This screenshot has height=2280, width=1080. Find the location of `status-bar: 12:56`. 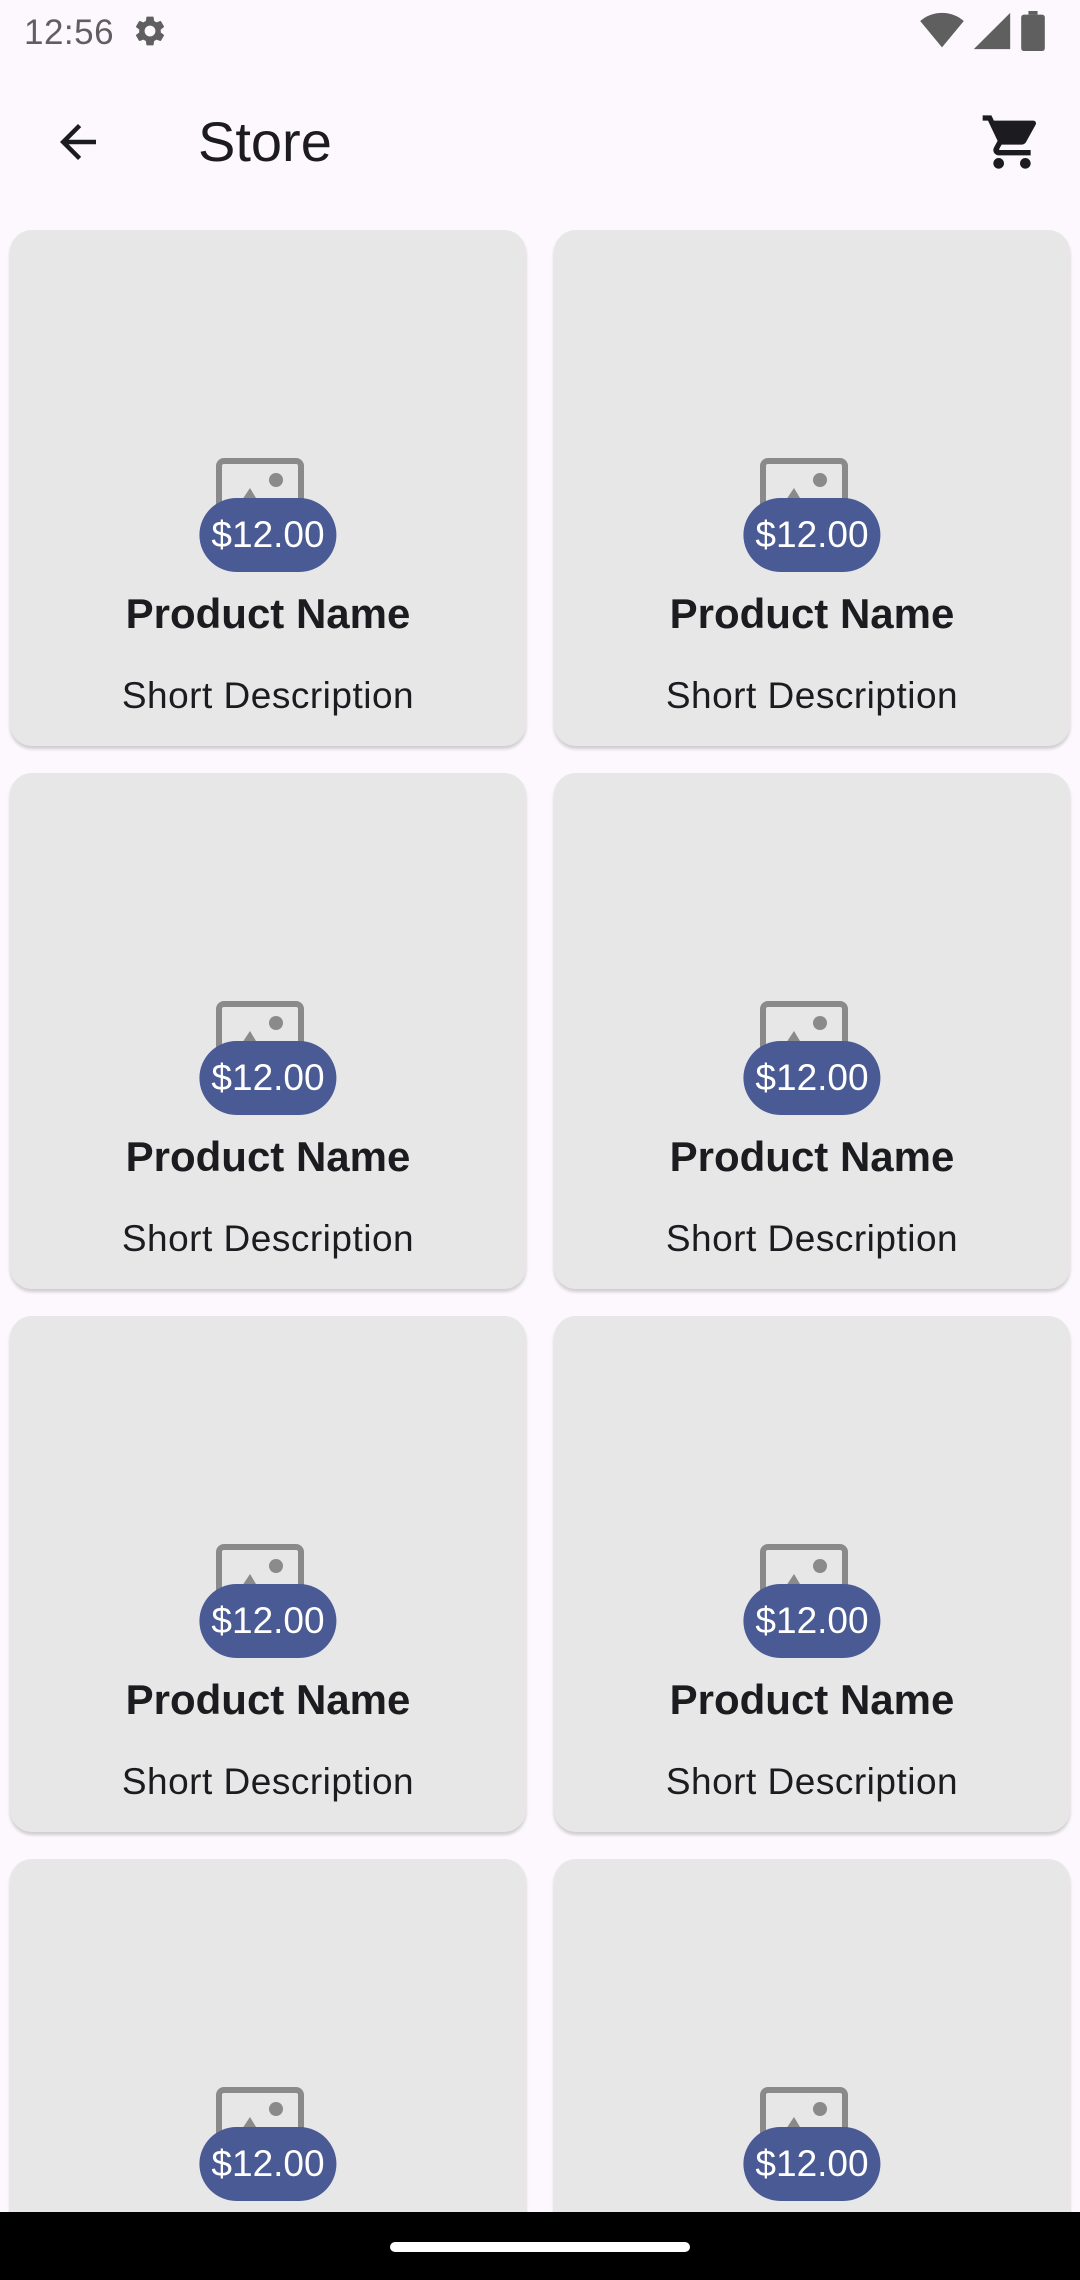

status-bar: 12:56 is located at coordinates (540, 33).